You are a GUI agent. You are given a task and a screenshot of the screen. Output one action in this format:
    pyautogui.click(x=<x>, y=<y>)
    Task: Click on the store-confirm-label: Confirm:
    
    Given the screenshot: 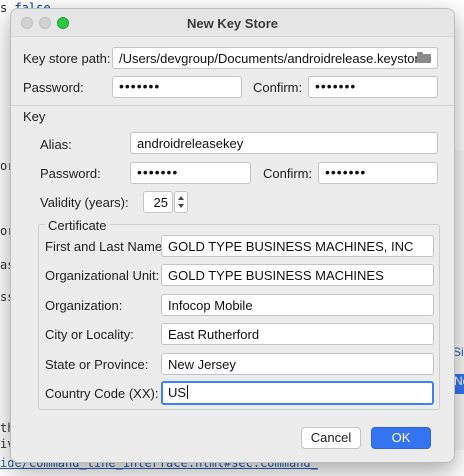 What is the action you would take?
    pyautogui.click(x=278, y=87)
    